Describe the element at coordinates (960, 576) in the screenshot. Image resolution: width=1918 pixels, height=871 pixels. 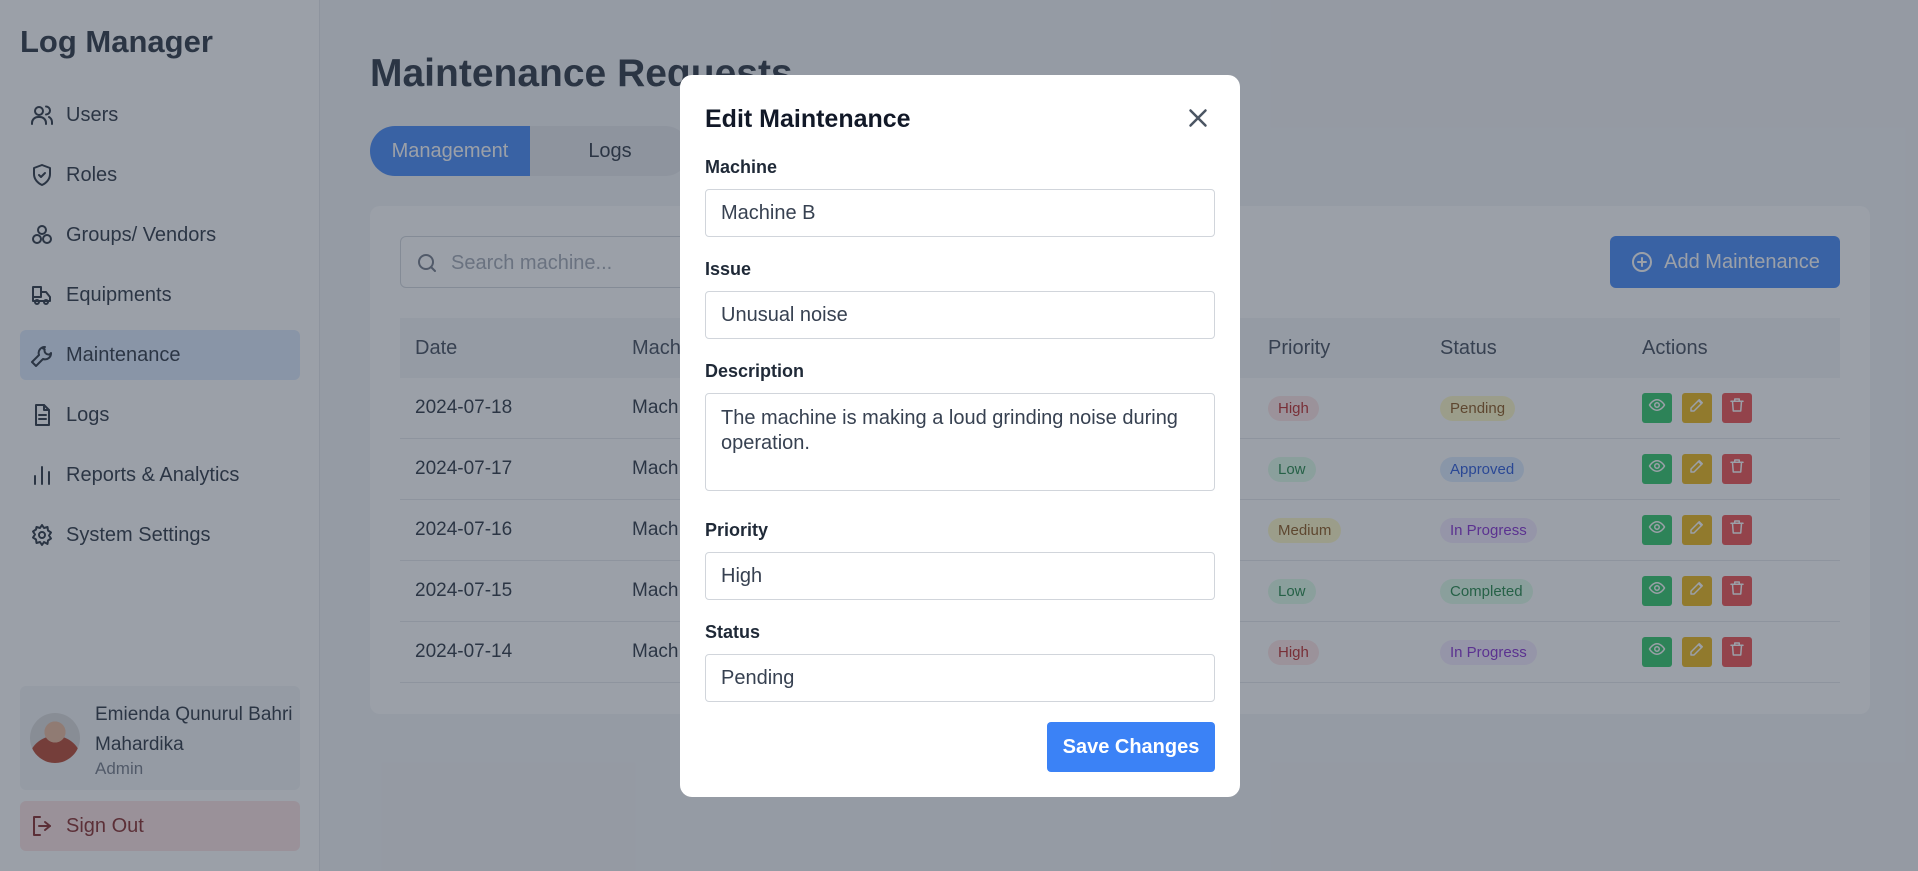
I see `priority-field` at that location.